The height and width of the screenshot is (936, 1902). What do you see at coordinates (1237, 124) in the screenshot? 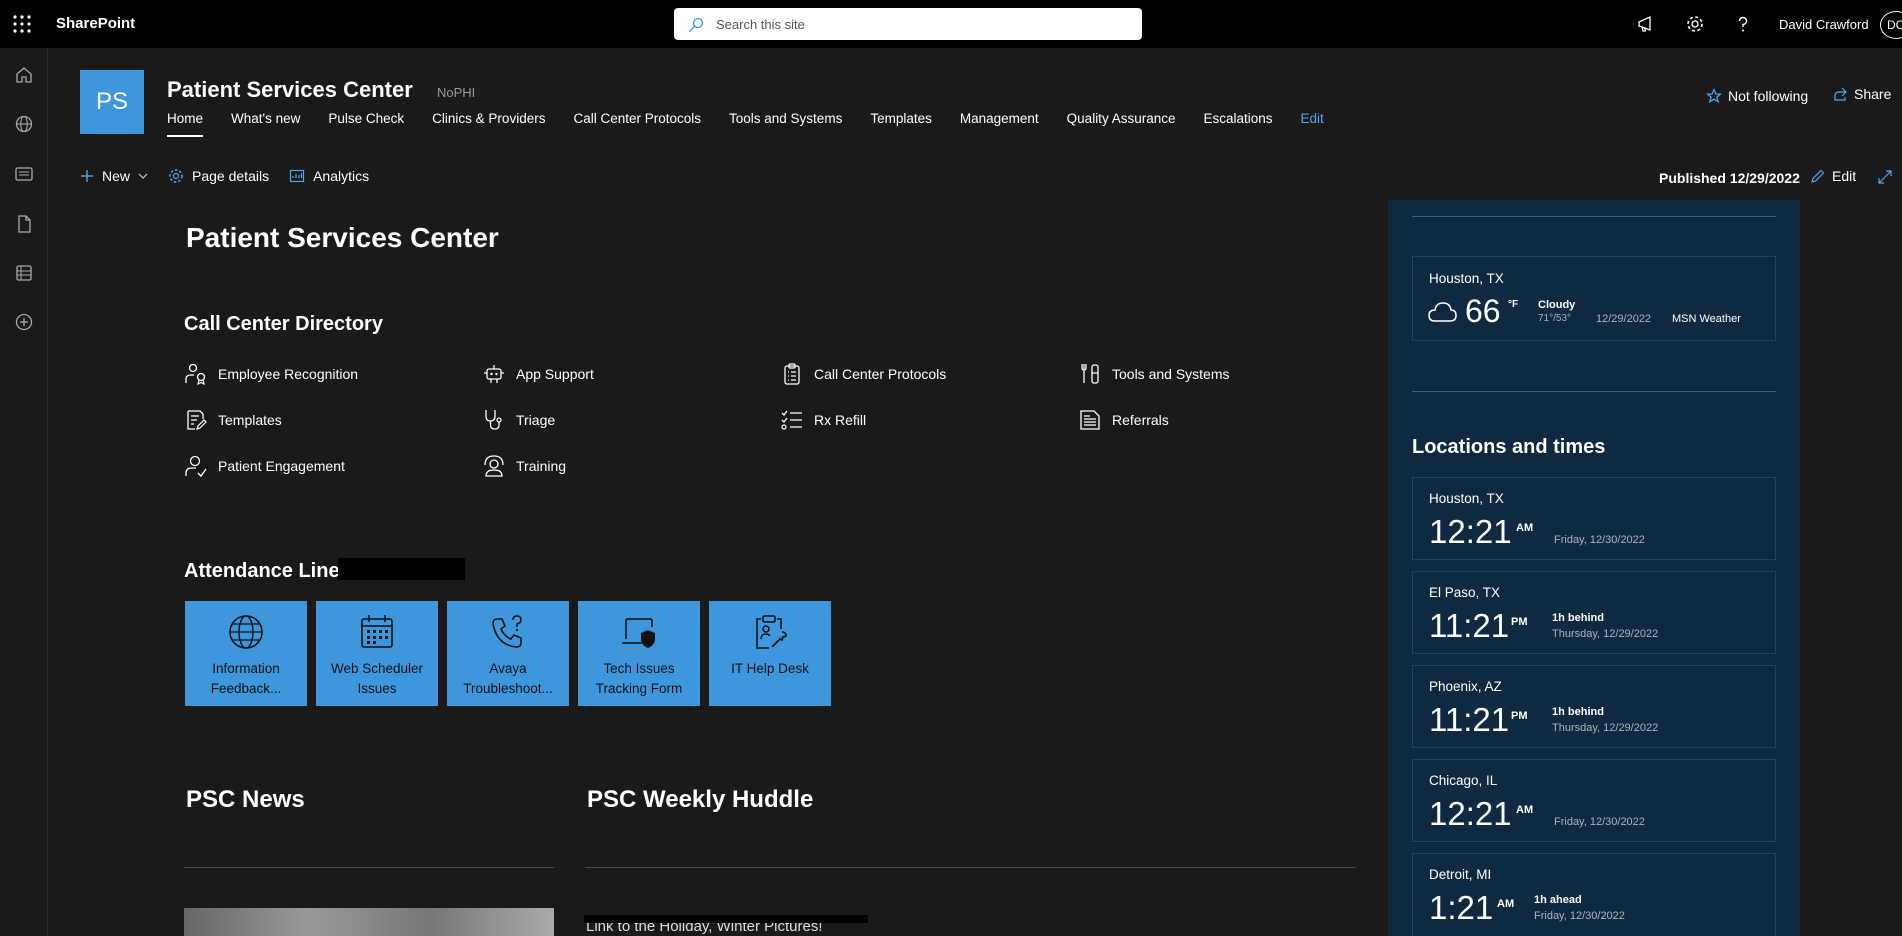
I see `nav-escalations: Escalations` at bounding box center [1237, 124].